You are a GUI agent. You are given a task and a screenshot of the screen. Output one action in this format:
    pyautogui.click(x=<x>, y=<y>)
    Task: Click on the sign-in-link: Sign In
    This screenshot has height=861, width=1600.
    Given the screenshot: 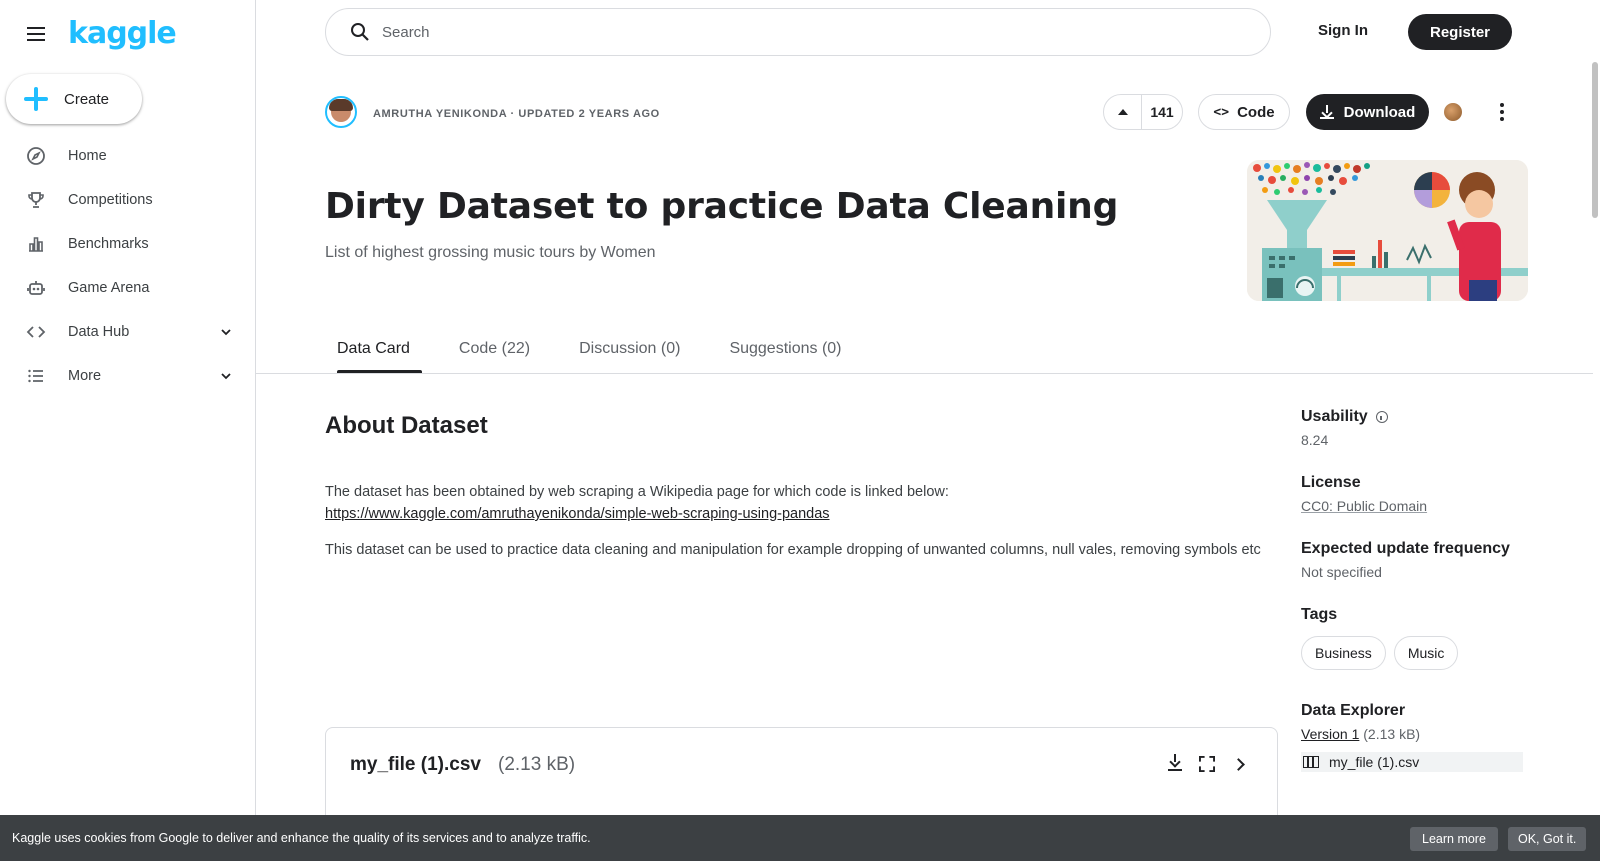 What is the action you would take?
    pyautogui.click(x=1343, y=30)
    